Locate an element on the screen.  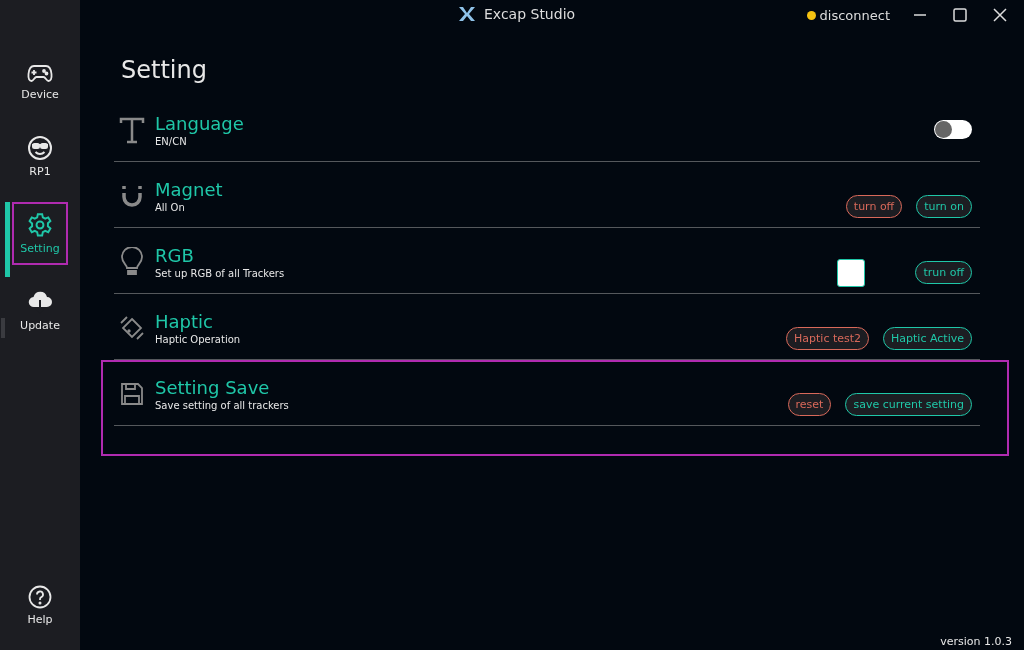
gear-icon is located at coordinates (40, 225).